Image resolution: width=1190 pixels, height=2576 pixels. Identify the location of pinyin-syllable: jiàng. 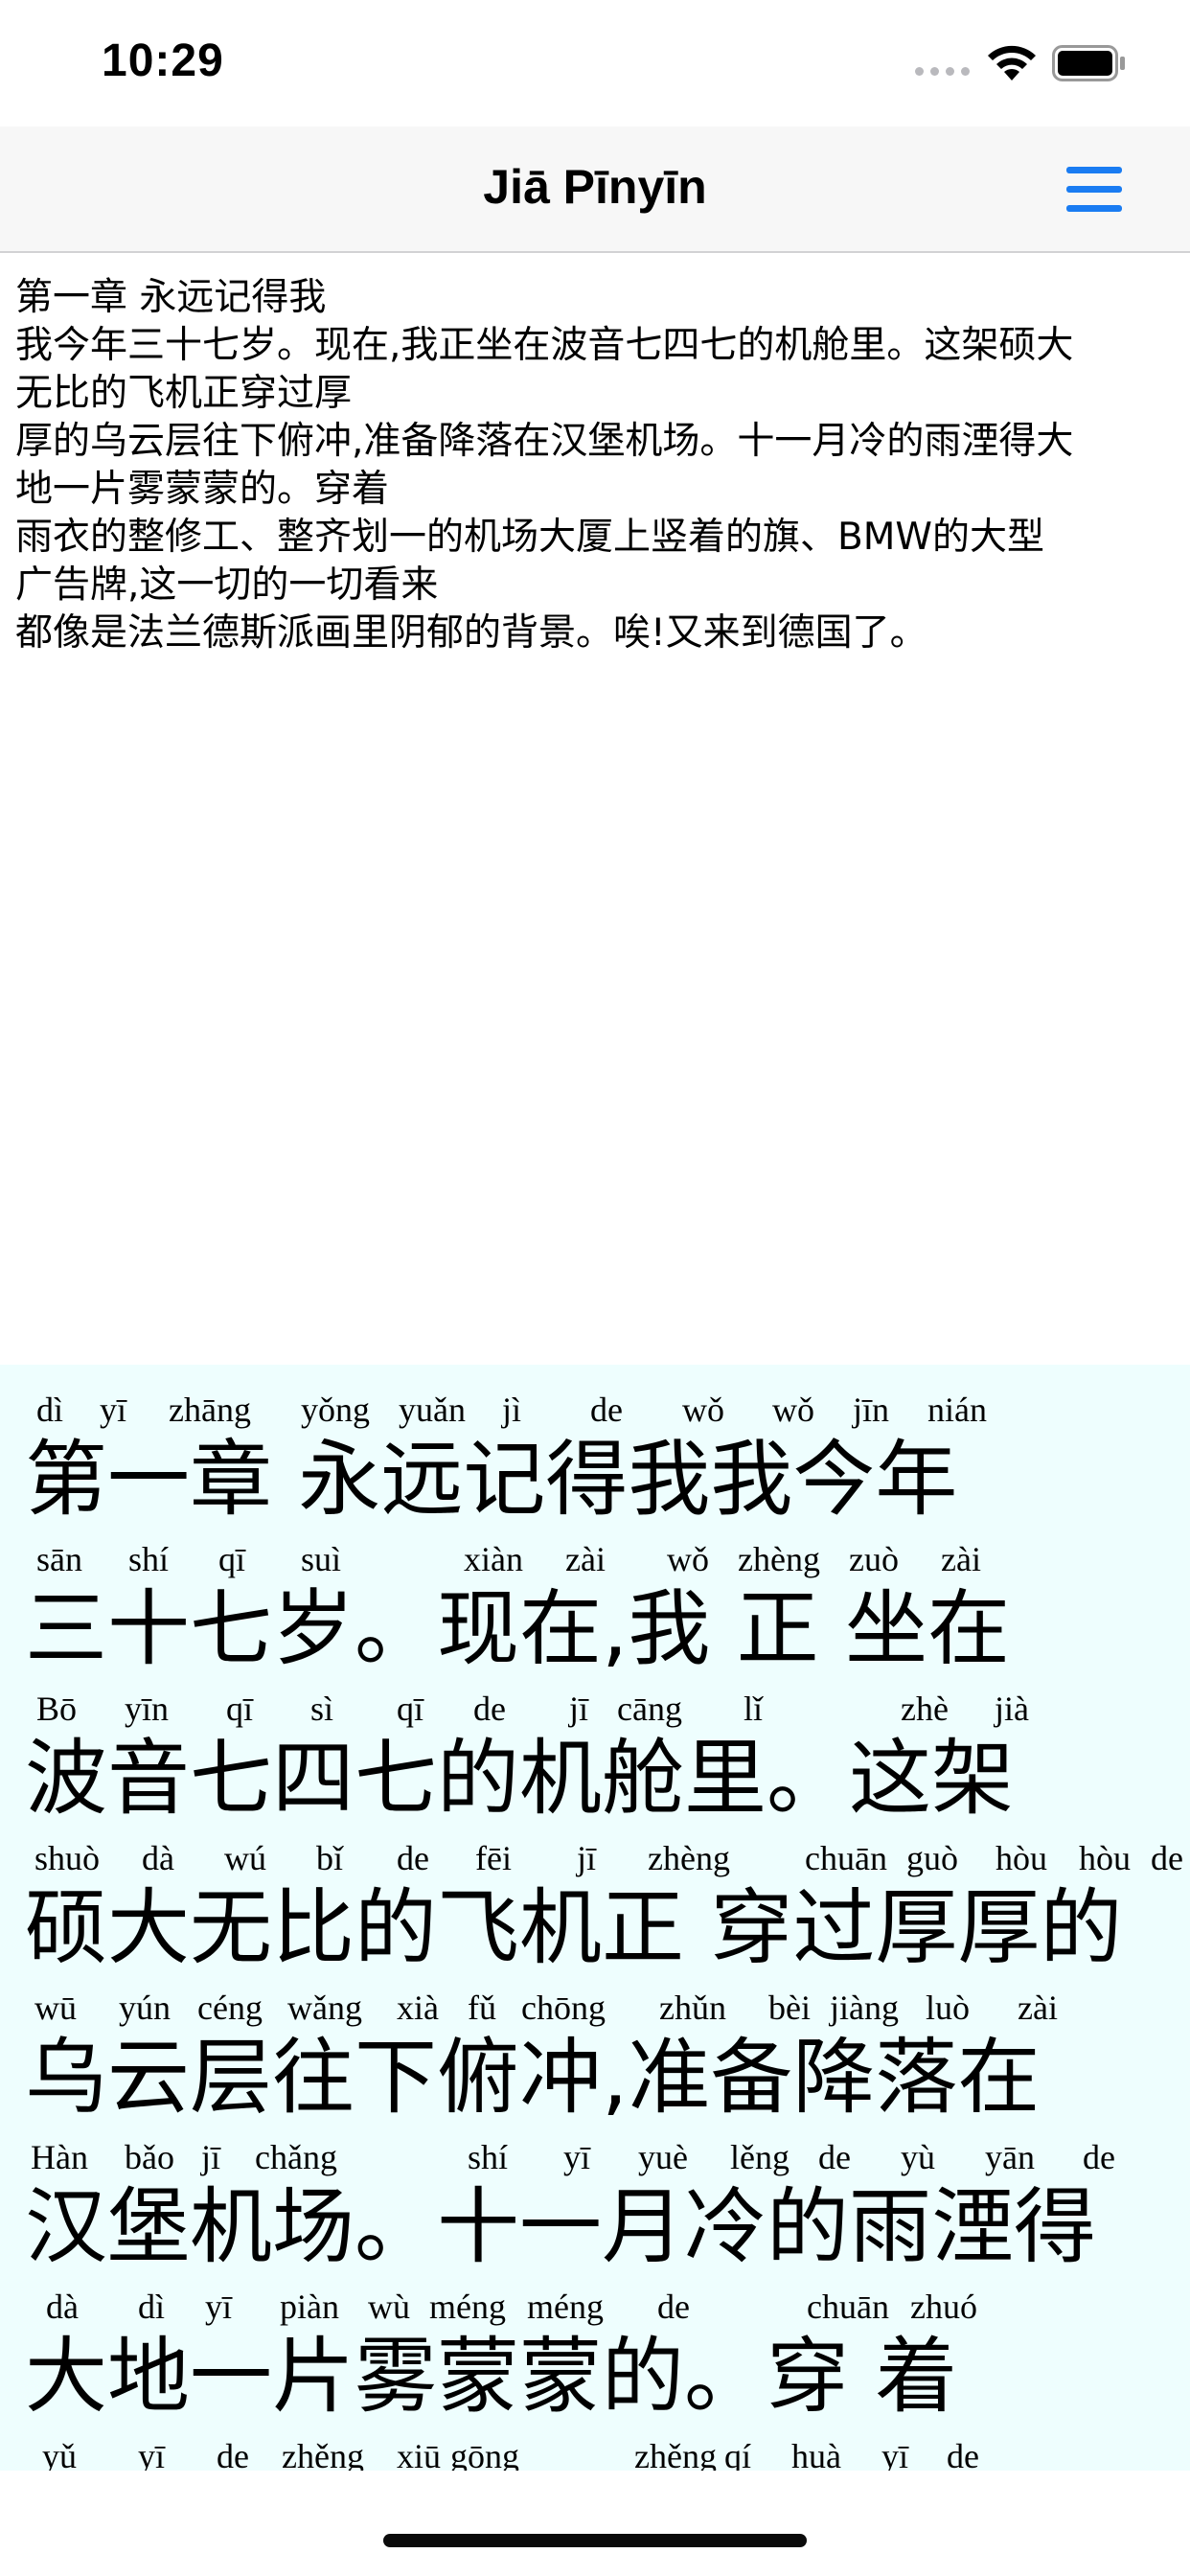
(865, 2008).